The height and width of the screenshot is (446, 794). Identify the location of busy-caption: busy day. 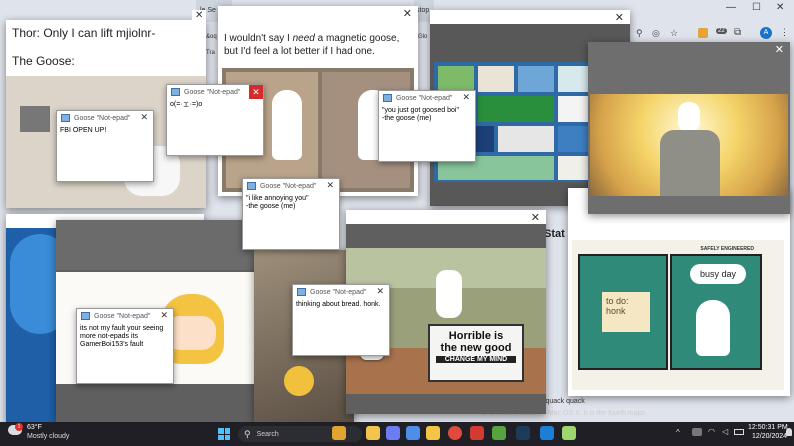
(718, 274).